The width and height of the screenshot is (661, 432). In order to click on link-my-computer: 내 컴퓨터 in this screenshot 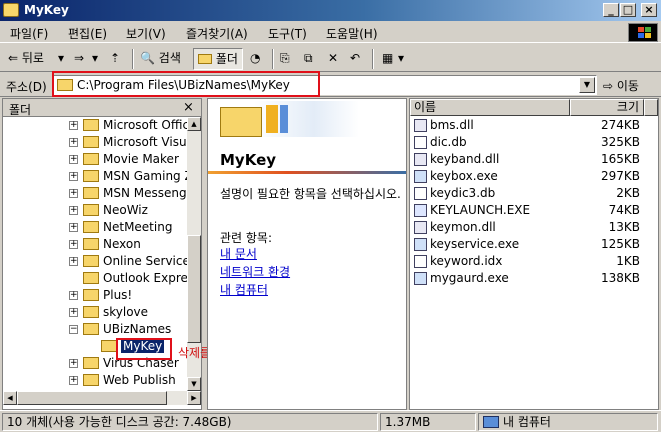, I will do `click(244, 289)`.